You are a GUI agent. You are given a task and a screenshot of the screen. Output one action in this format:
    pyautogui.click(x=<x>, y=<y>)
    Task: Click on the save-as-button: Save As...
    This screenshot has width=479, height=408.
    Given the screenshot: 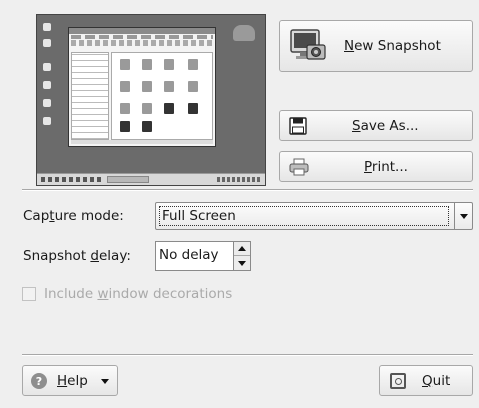 What is the action you would take?
    pyautogui.click(x=376, y=125)
    